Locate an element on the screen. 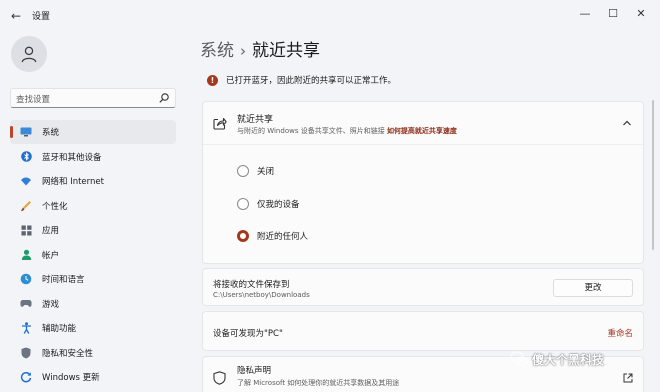 This screenshot has height=392, width=660. update-icon is located at coordinates (26, 377).